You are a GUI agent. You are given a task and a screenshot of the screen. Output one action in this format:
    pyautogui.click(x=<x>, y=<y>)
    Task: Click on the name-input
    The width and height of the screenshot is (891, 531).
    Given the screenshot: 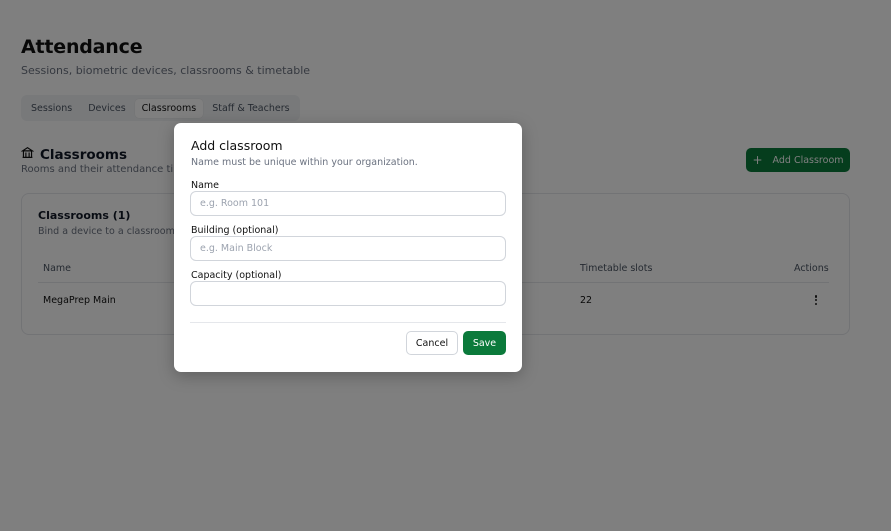 What is the action you would take?
    pyautogui.click(x=348, y=203)
    